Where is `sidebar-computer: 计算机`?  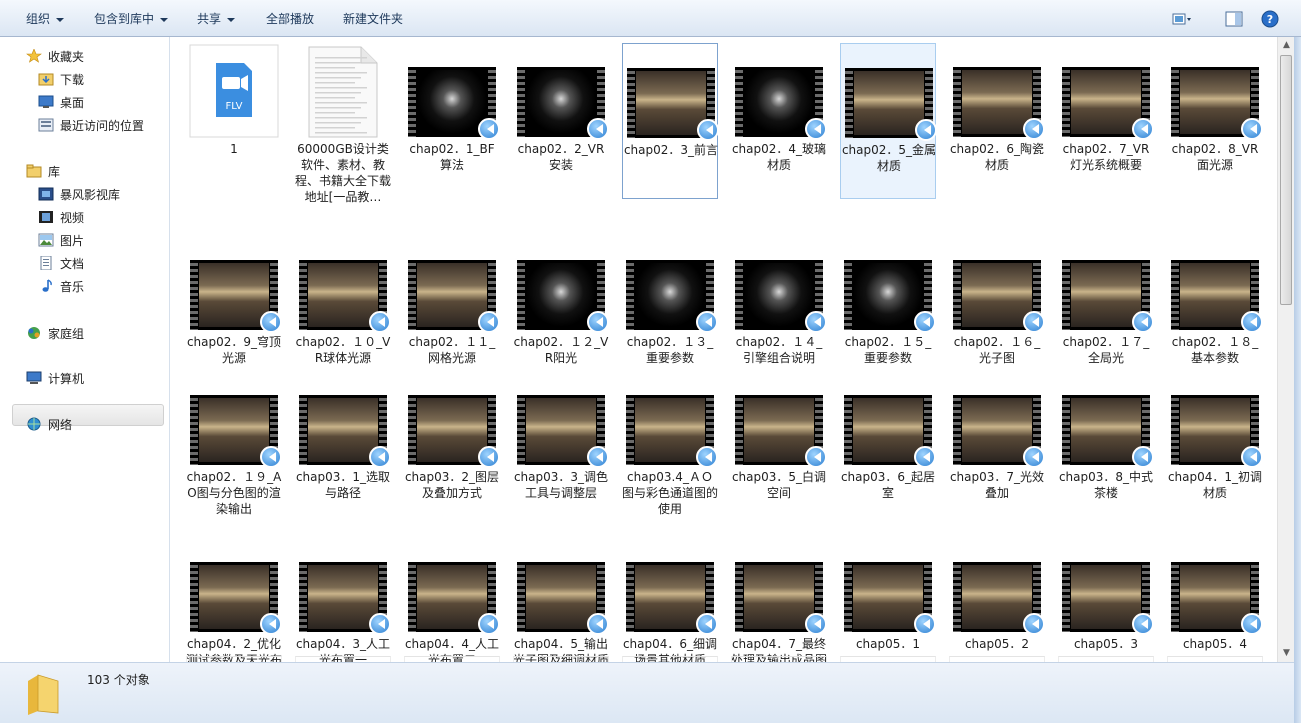
sidebar-computer: 计算机 is located at coordinates (55, 379).